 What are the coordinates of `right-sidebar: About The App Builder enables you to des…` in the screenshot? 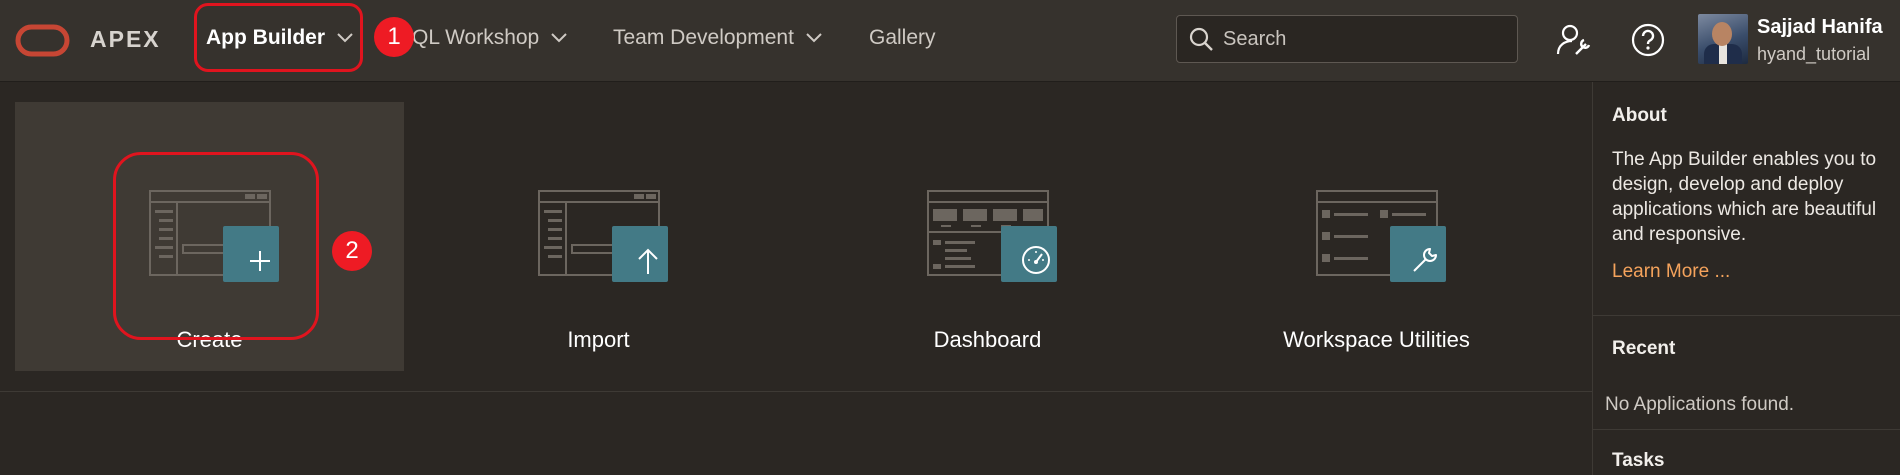 It's located at (1746, 278).